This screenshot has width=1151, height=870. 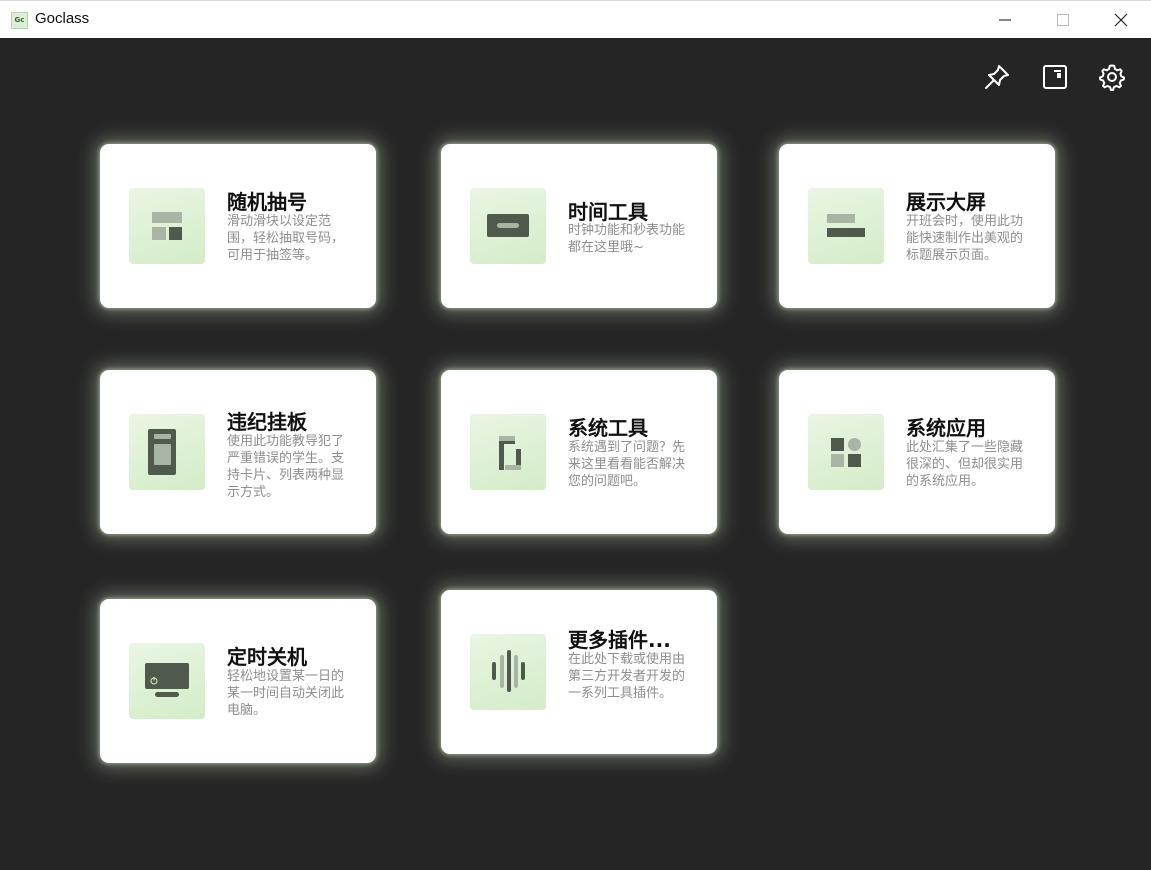 I want to click on card-description: 滑动滑块以设定范围，轻松抽取号码，可用于抽签等。, so click(x=286, y=238).